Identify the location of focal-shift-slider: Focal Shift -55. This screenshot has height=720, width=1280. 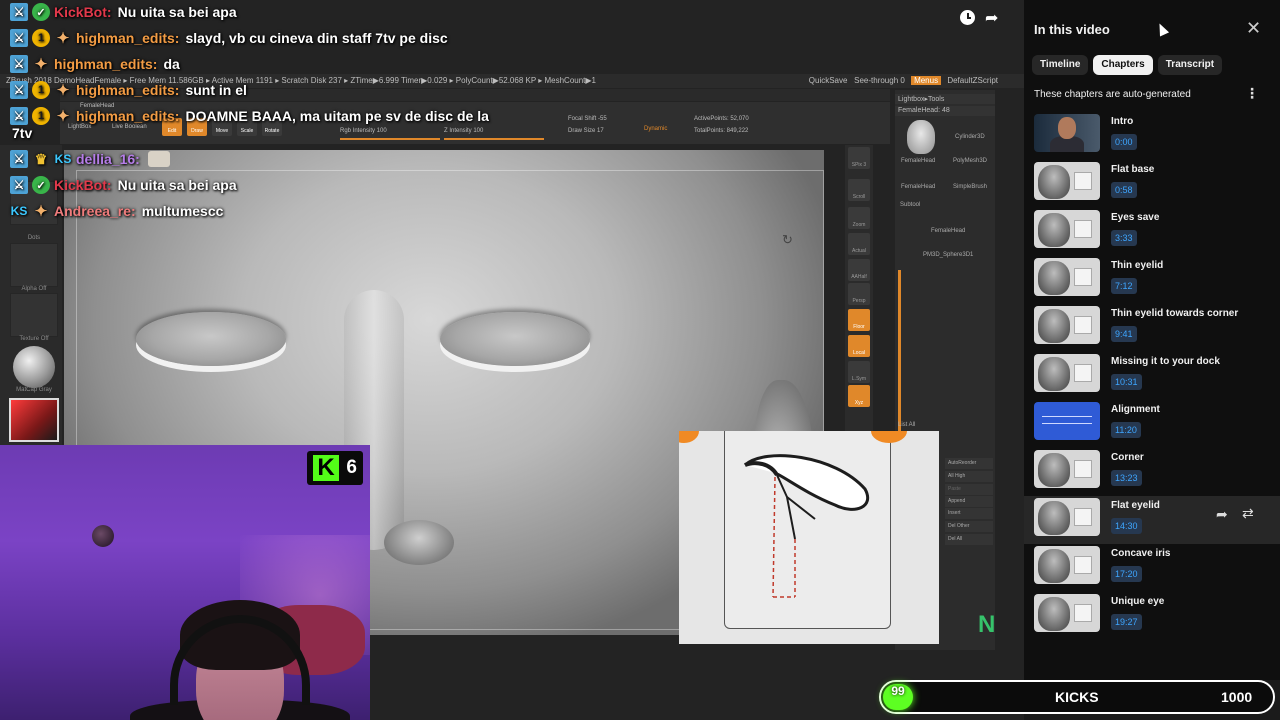
(587, 119).